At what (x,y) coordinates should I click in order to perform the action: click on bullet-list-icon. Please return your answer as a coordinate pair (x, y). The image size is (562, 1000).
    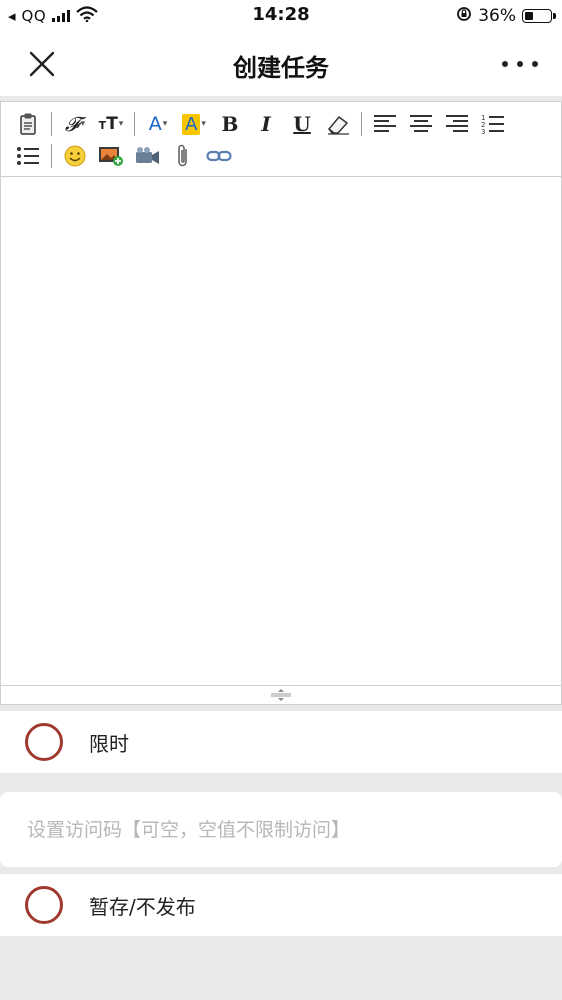
    Looking at the image, I should click on (28, 156).